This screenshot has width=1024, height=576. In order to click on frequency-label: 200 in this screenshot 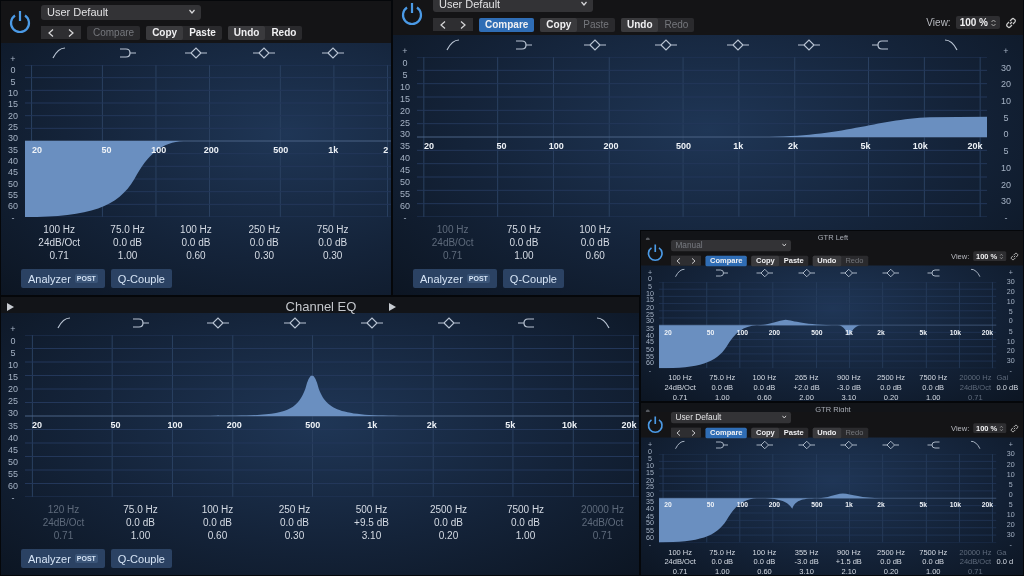, I will do `click(234, 425)`.